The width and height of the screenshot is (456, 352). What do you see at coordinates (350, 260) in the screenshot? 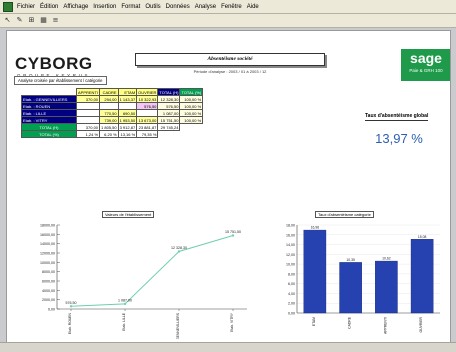
I see `data-label: 10,35` at bounding box center [350, 260].